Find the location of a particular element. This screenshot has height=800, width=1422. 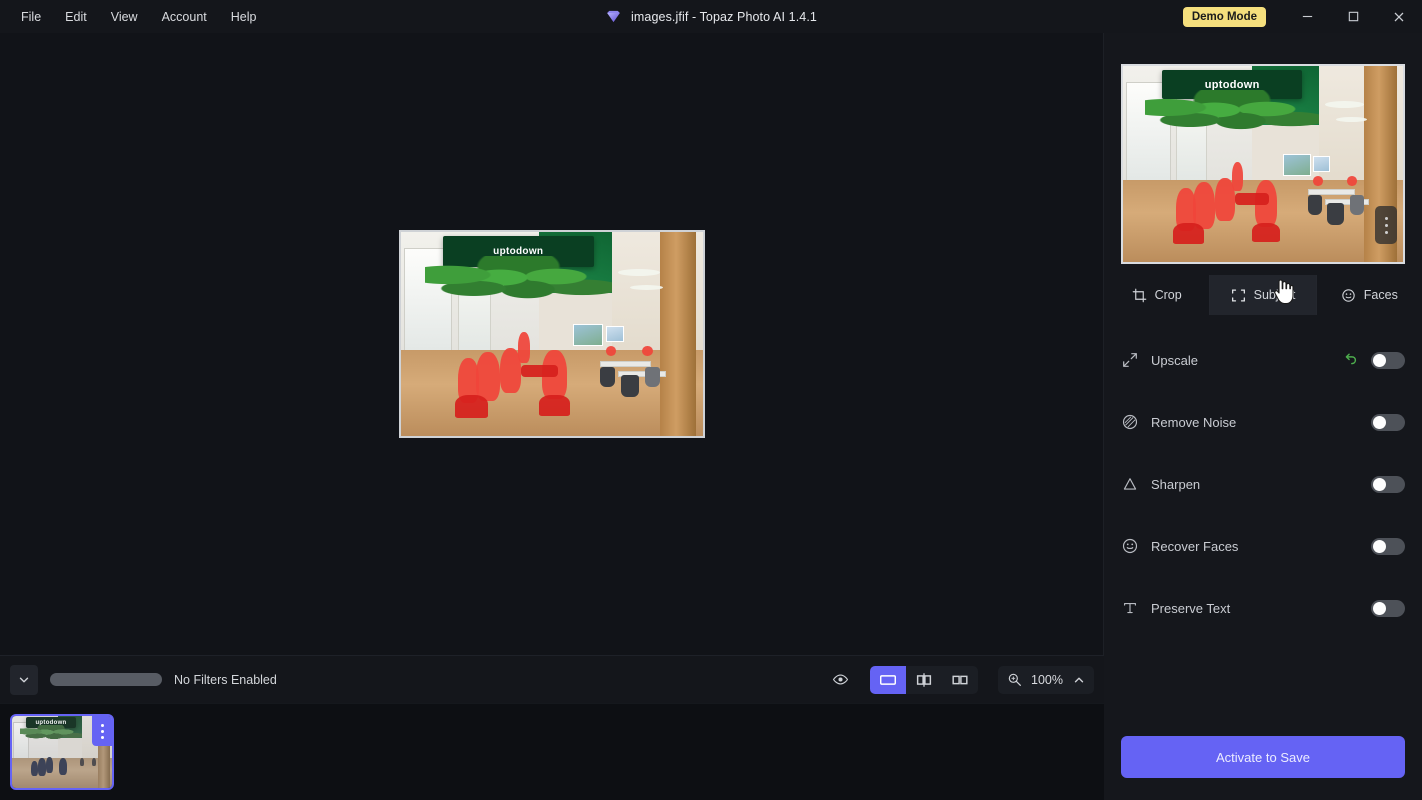

minimize-button is located at coordinates (1307, 16).